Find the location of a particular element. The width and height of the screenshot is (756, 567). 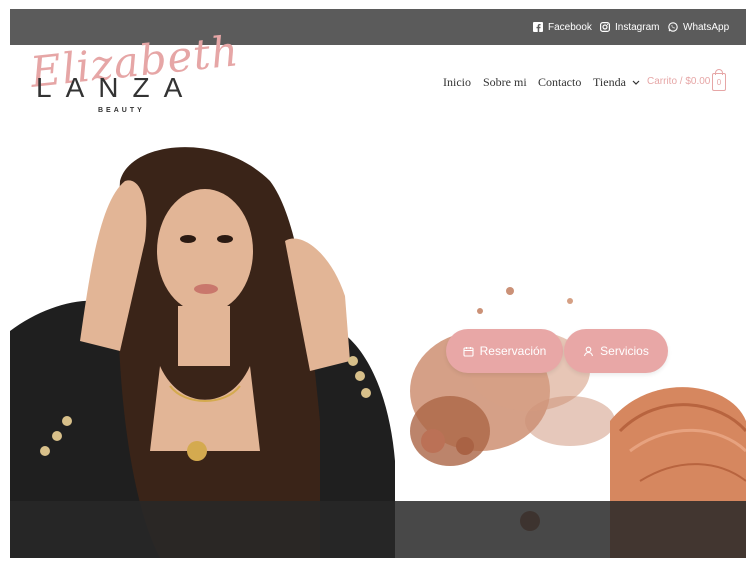

whatsapp-label: WhatsApp is located at coordinates (706, 27).